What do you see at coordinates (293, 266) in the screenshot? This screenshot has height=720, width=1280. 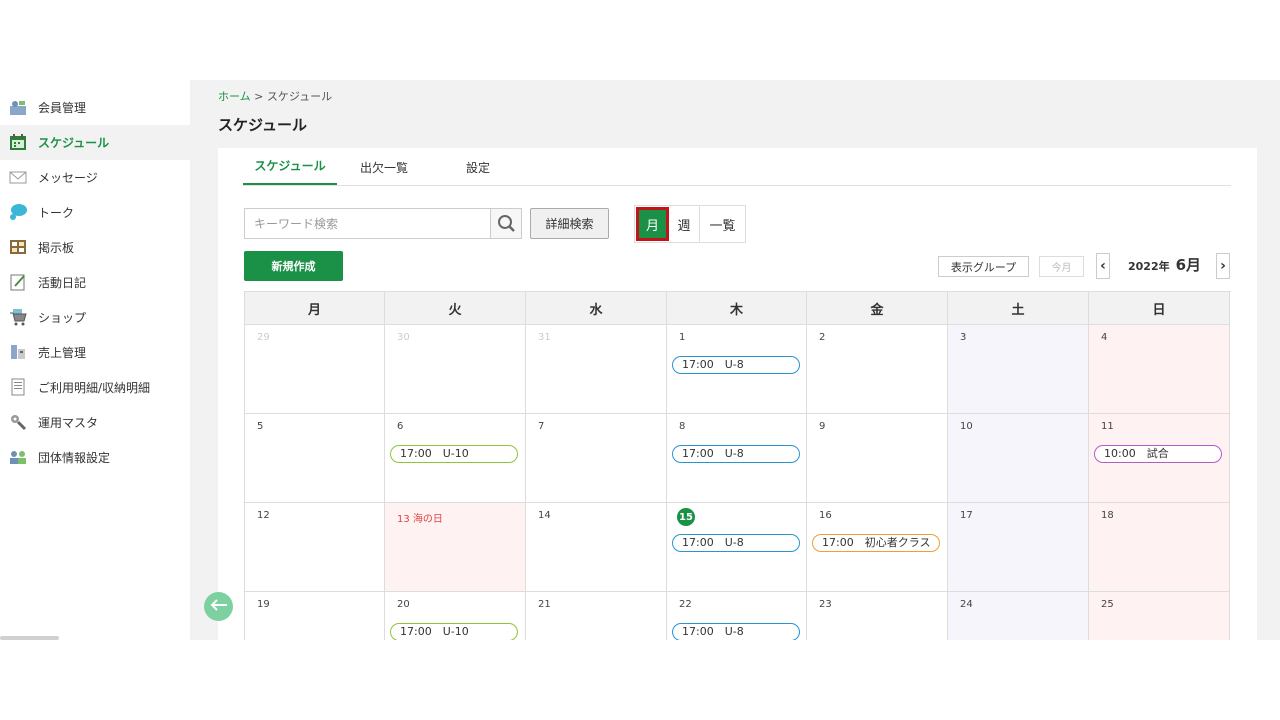 I see `new-schedule-button: 新規作成` at bounding box center [293, 266].